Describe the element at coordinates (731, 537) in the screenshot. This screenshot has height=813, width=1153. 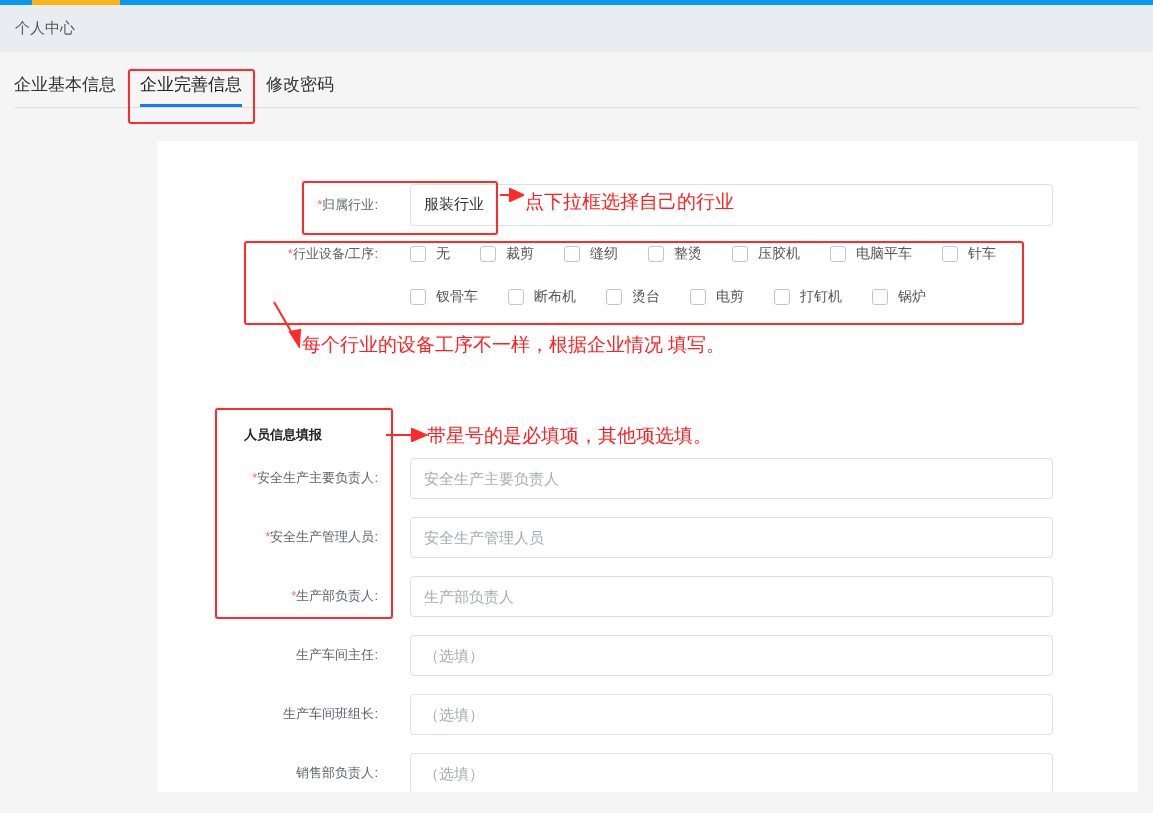
I see `input-field: 安全生产管理人员` at that location.